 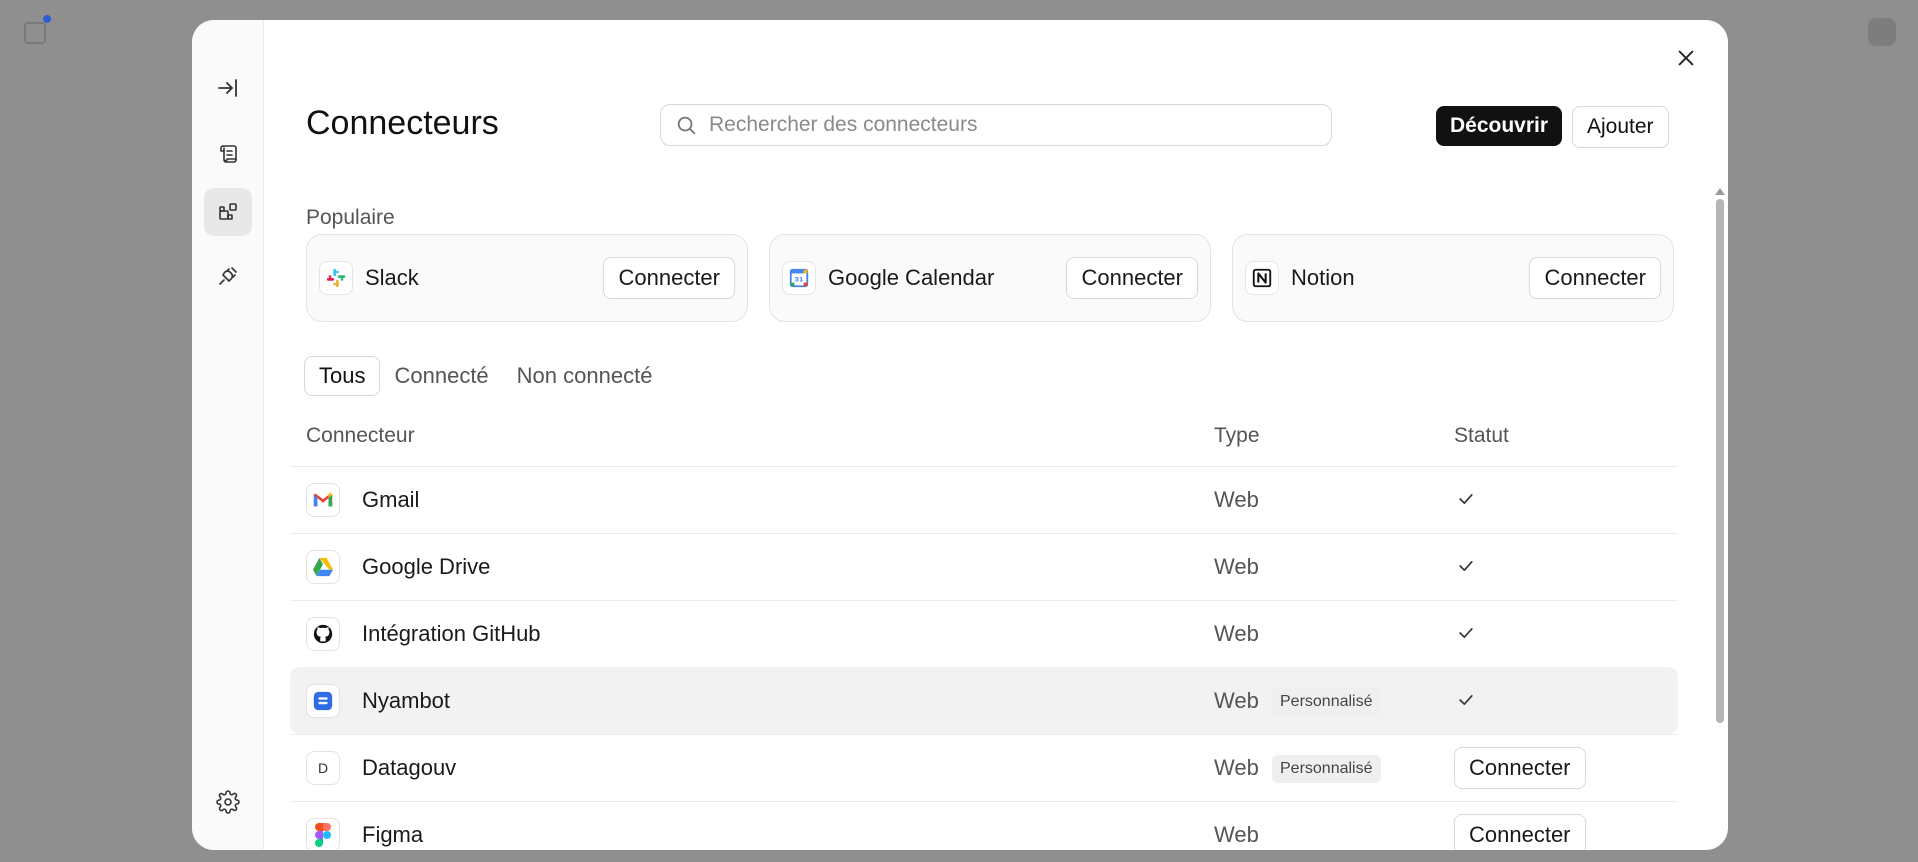 I want to click on table-row-github: Intégration GitHub Web, so click(x=984, y=633).